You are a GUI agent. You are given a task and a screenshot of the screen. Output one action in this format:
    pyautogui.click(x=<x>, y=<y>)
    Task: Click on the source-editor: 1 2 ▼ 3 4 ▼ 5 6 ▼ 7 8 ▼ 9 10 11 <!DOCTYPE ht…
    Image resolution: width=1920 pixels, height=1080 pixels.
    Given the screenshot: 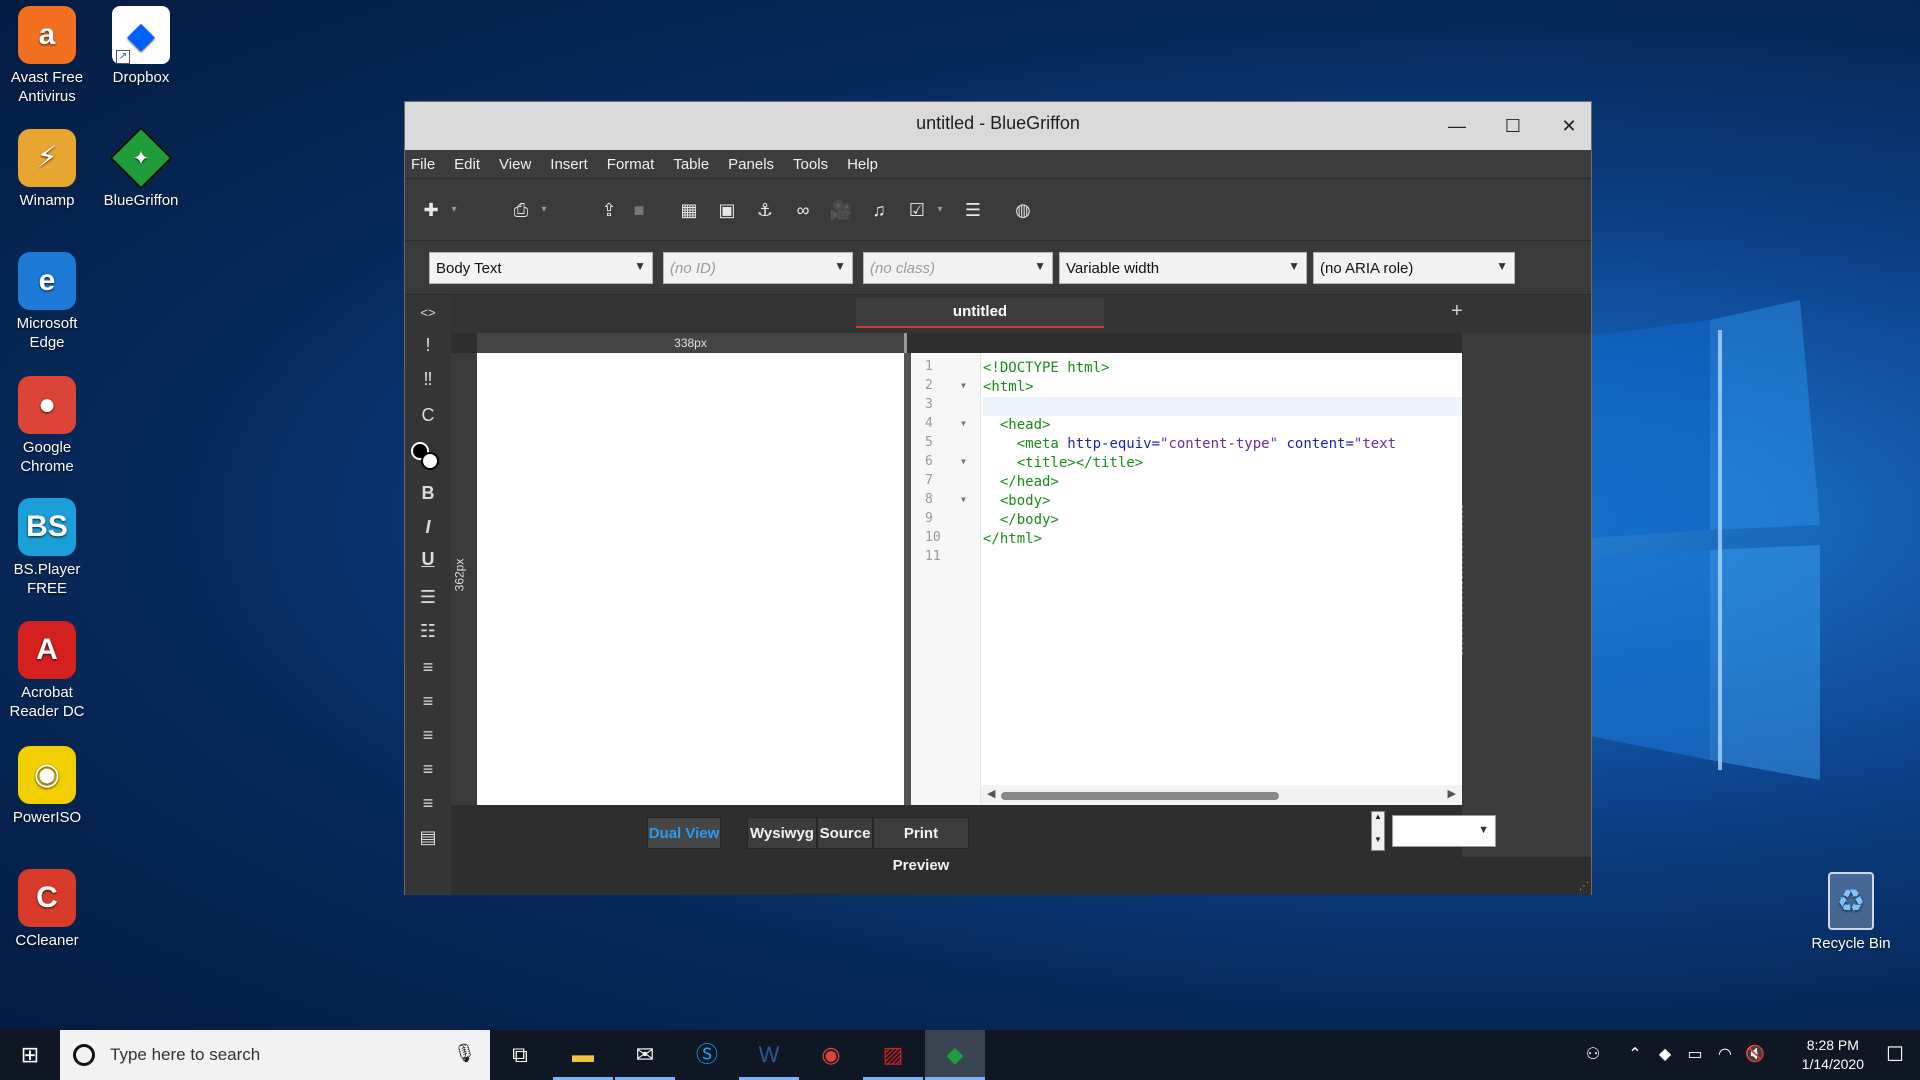 What is the action you would take?
    pyautogui.click(x=1186, y=579)
    